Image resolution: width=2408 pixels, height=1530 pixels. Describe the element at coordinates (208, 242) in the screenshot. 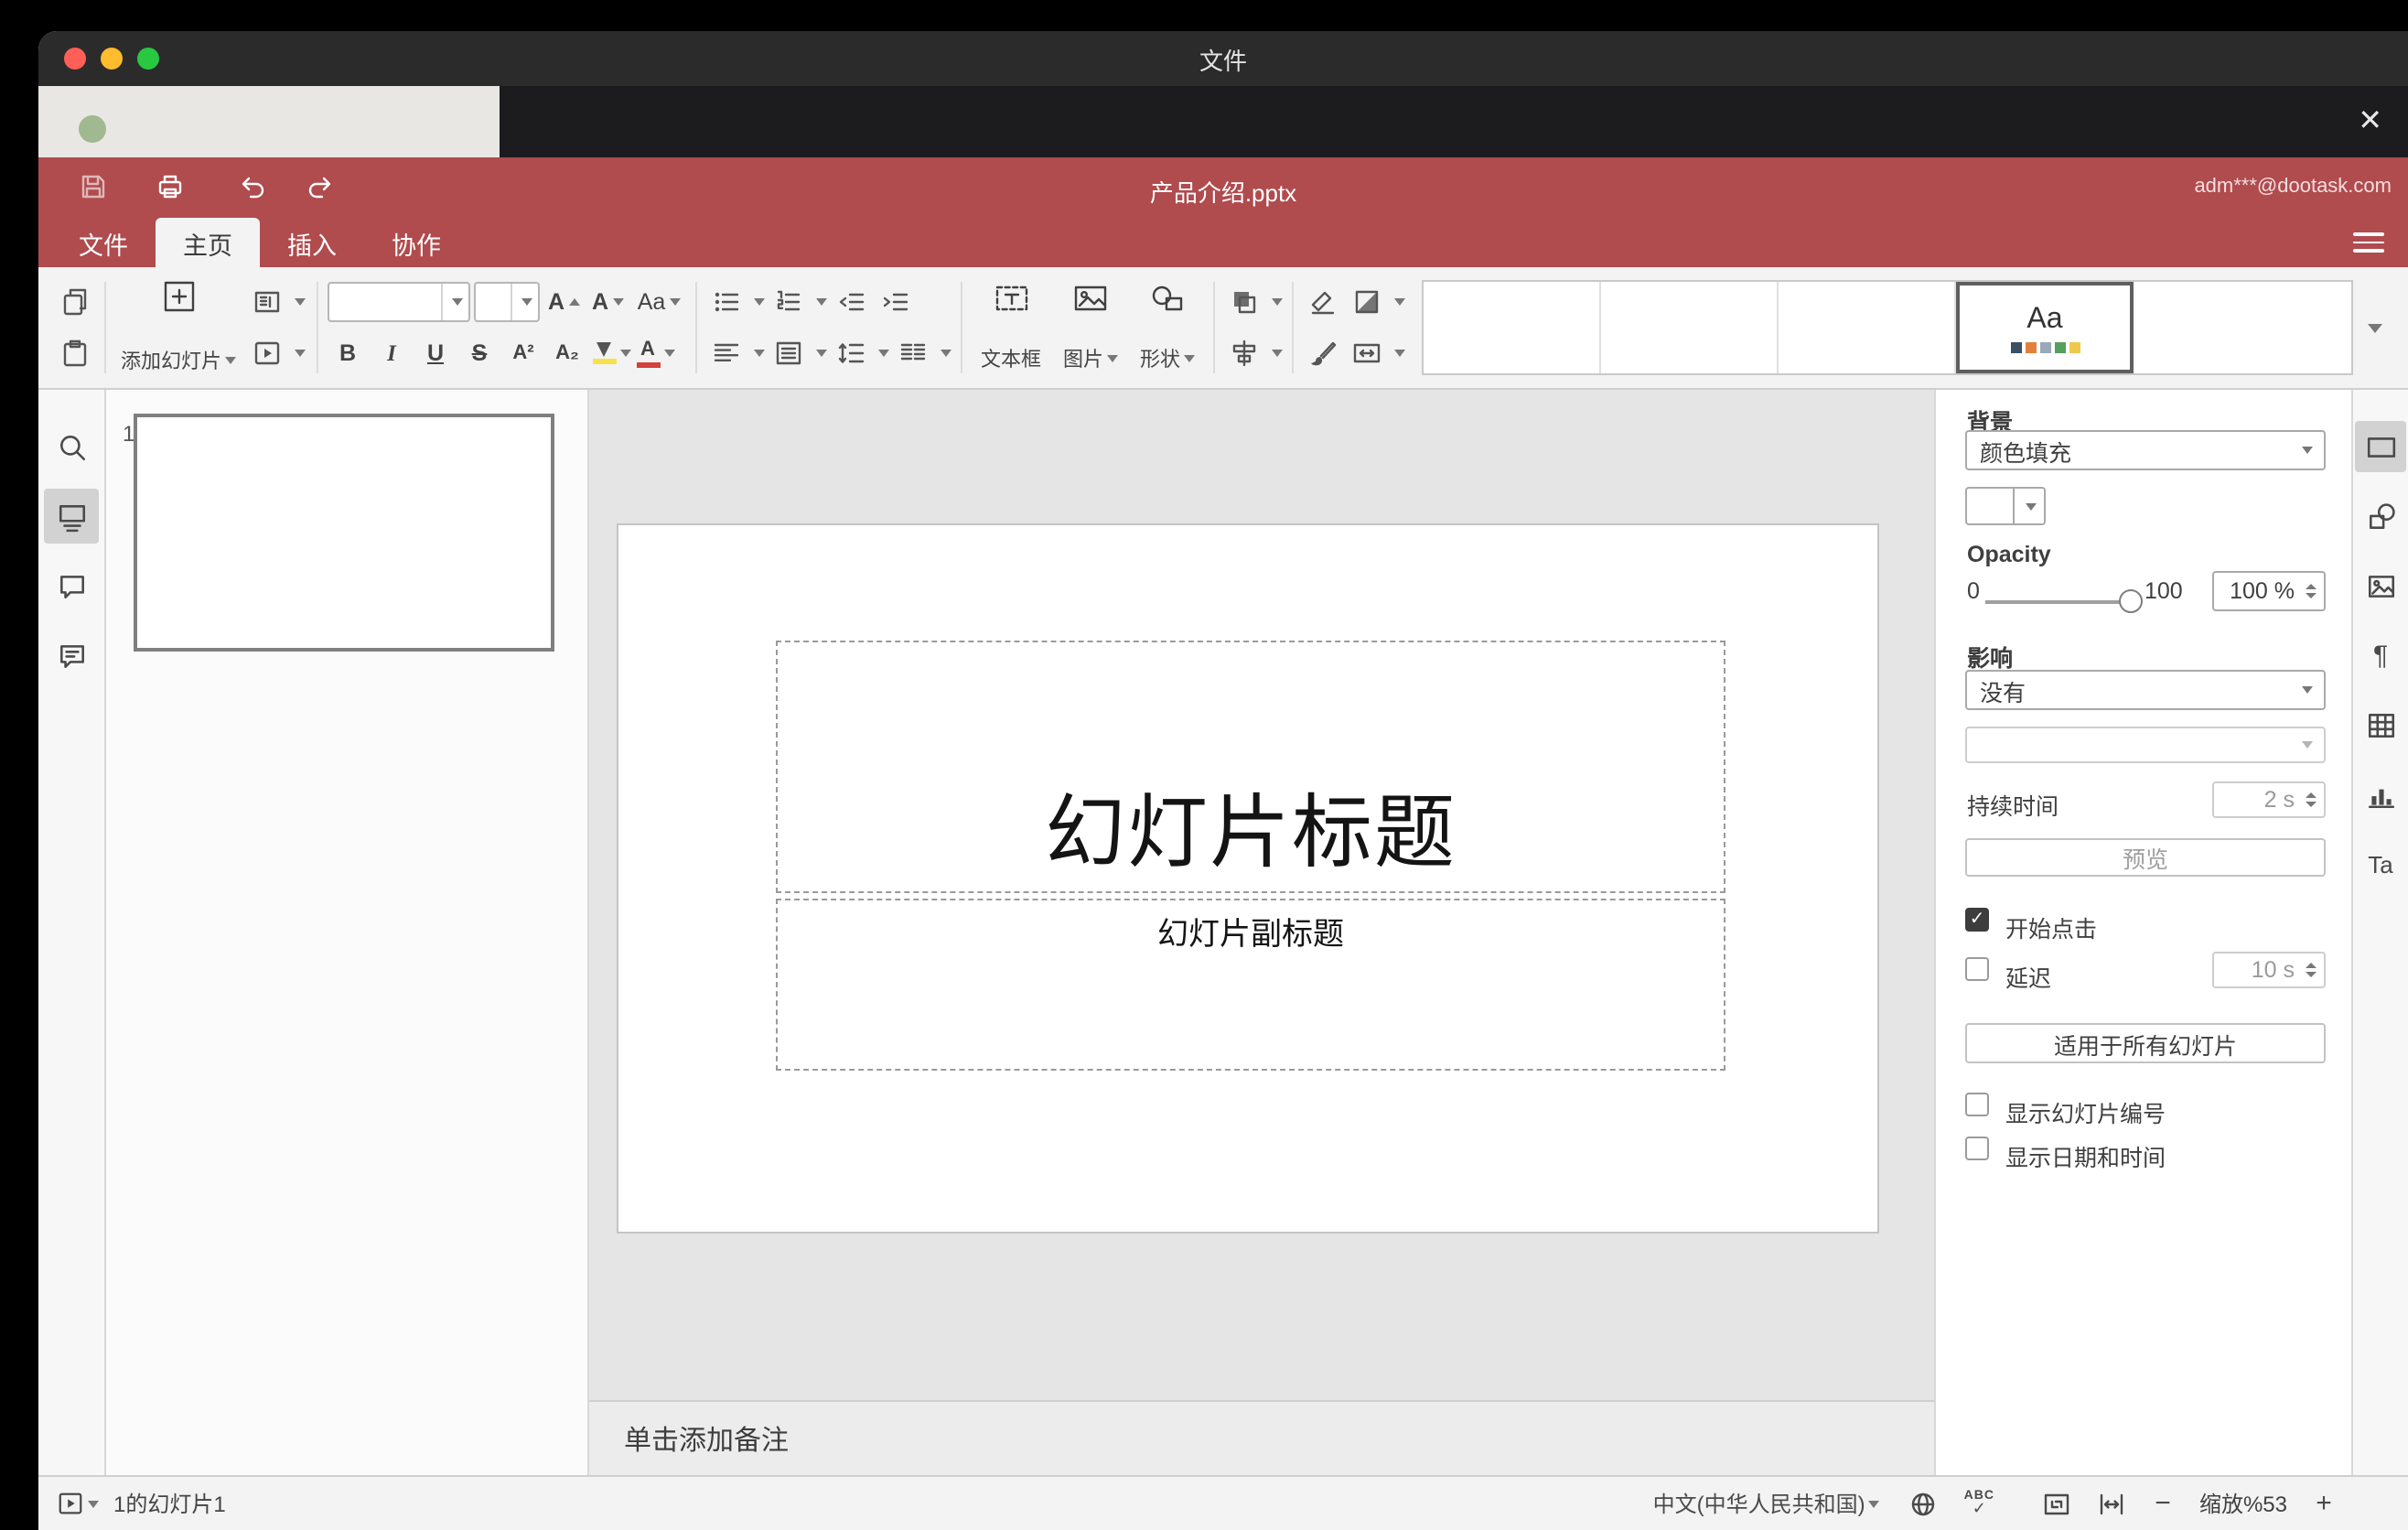

I see `tab-home: 主页` at that location.